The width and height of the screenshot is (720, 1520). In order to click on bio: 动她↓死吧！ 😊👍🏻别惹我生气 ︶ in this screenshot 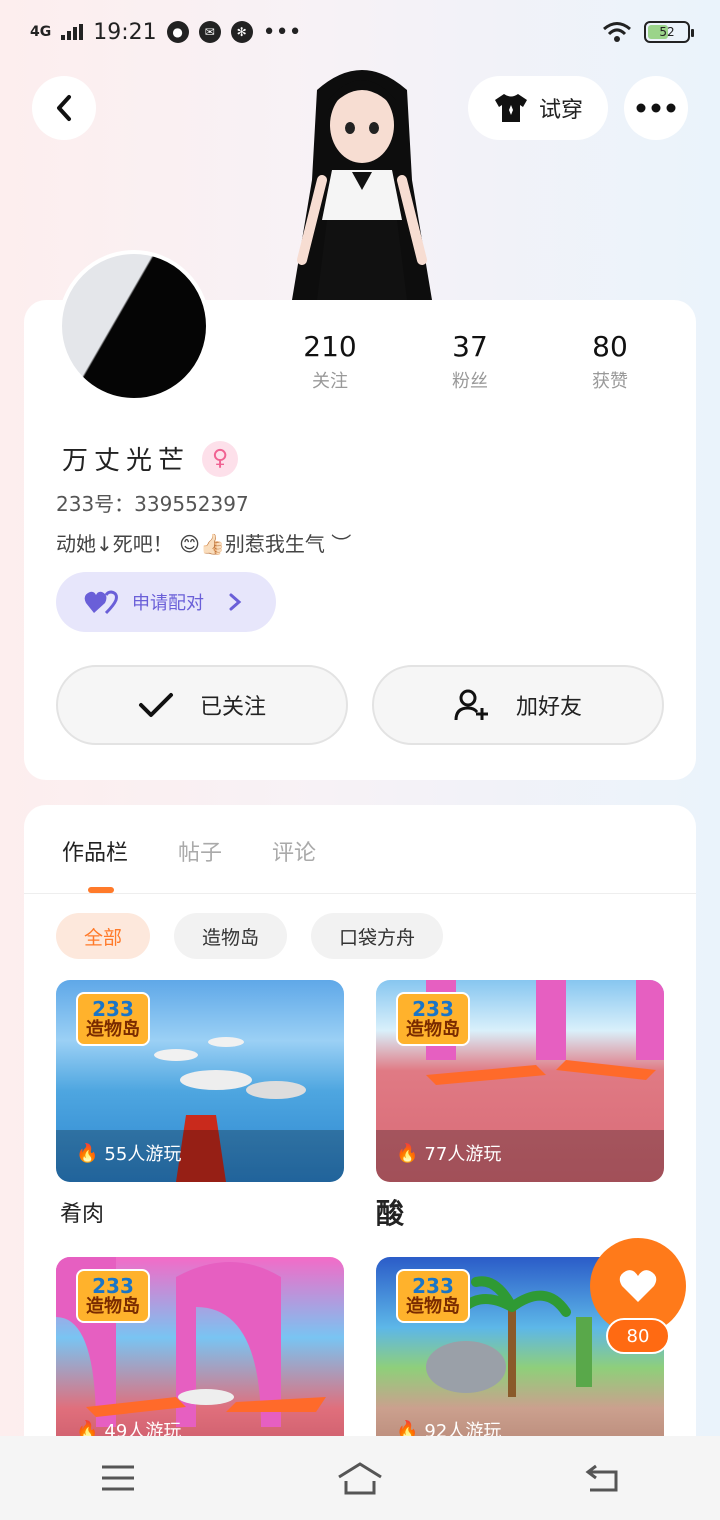, I will do `click(204, 544)`.